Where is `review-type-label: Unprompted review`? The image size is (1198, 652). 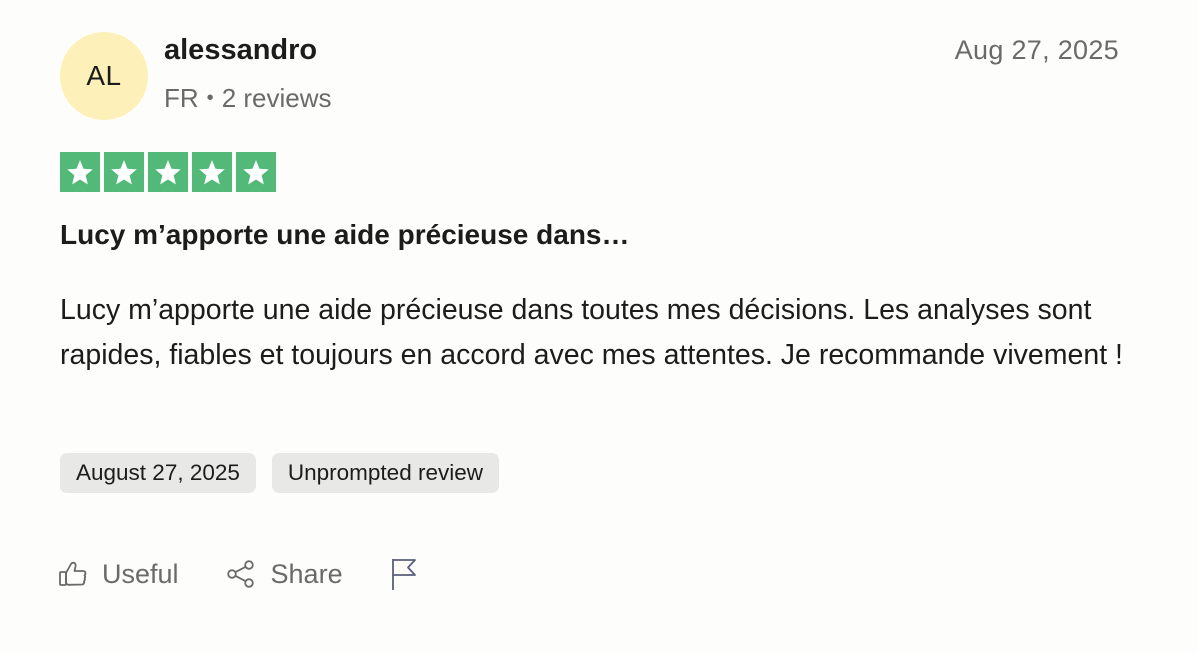 review-type-label: Unprompted review is located at coordinates (385, 472).